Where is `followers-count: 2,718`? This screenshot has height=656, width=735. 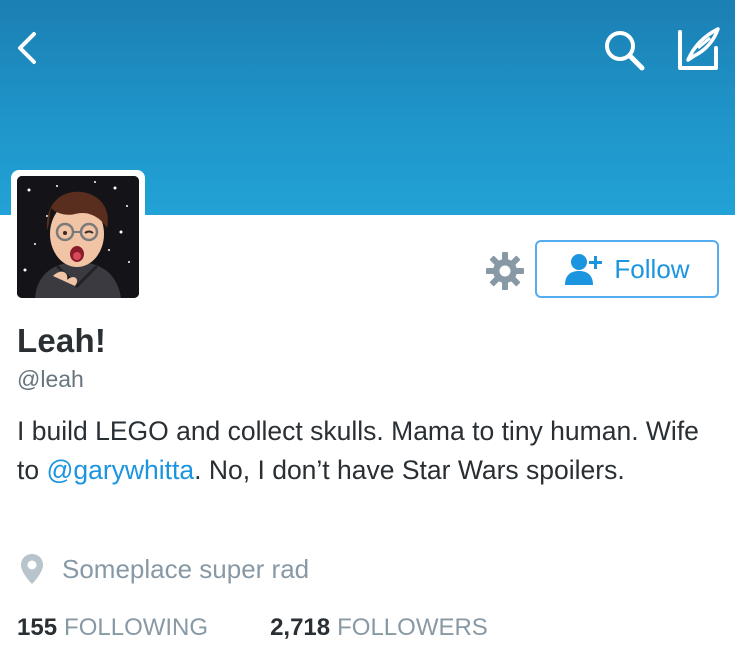 followers-count: 2,718 is located at coordinates (300, 627).